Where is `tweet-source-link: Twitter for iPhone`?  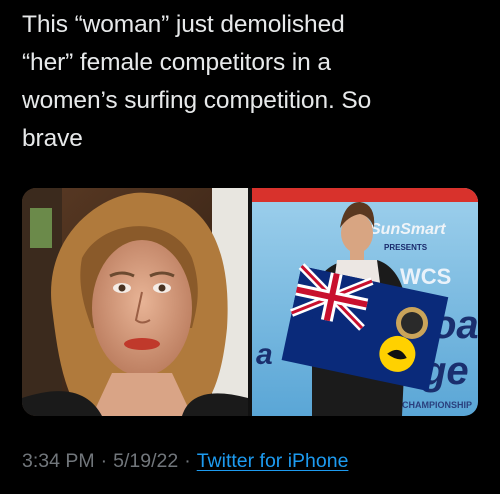
tweet-source-link: Twitter for iPhone is located at coordinates (273, 461).